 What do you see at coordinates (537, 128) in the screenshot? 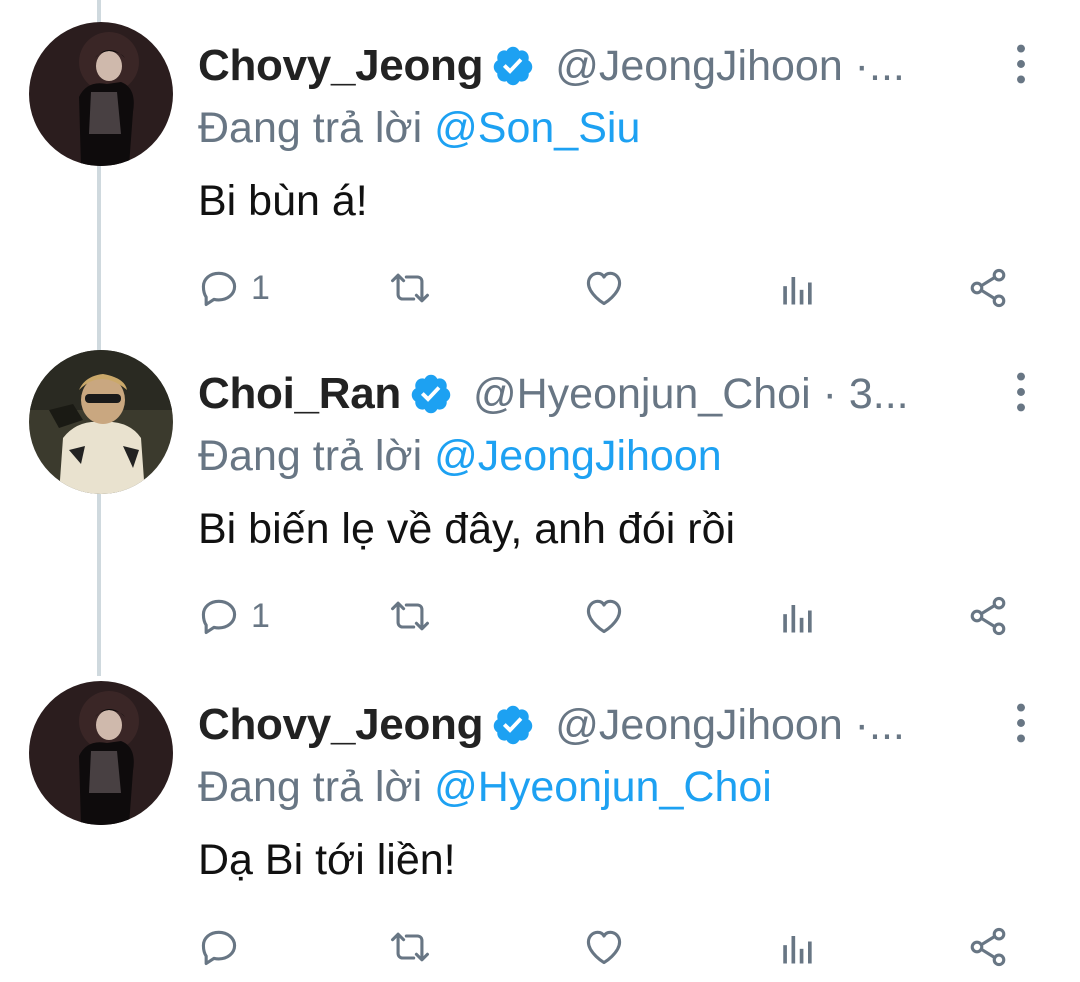
I see `mention-link: @Son_Siu` at bounding box center [537, 128].